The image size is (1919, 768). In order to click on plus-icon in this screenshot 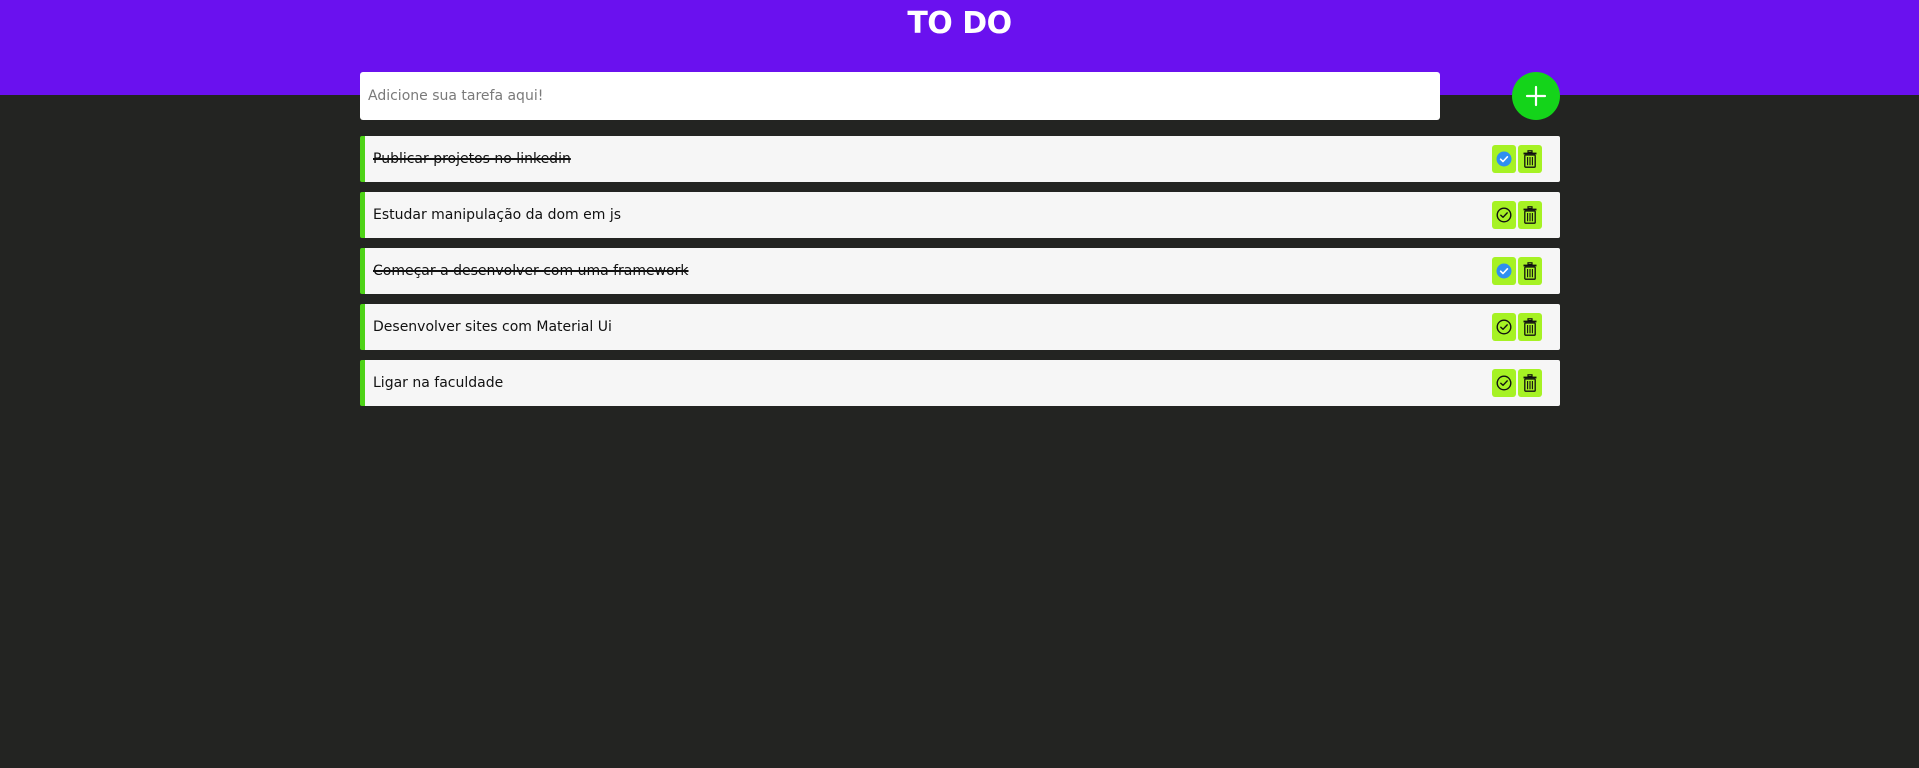, I will do `click(1536, 96)`.